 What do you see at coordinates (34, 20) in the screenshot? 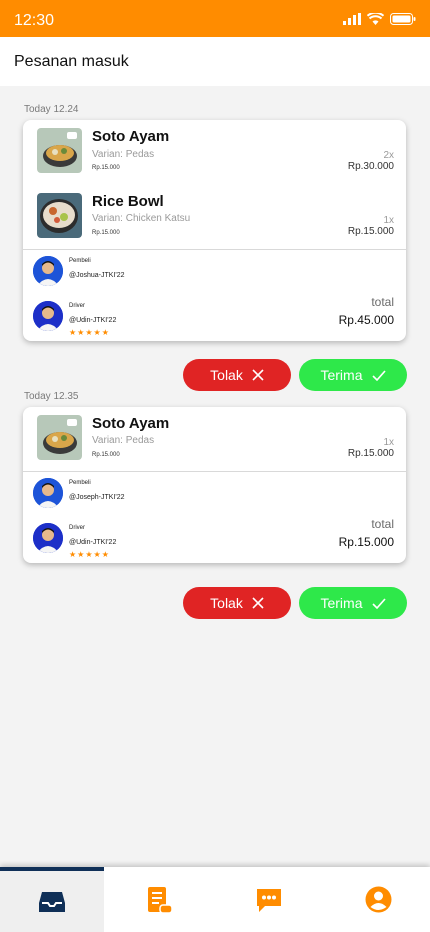
I see `status-time: 12:30` at bounding box center [34, 20].